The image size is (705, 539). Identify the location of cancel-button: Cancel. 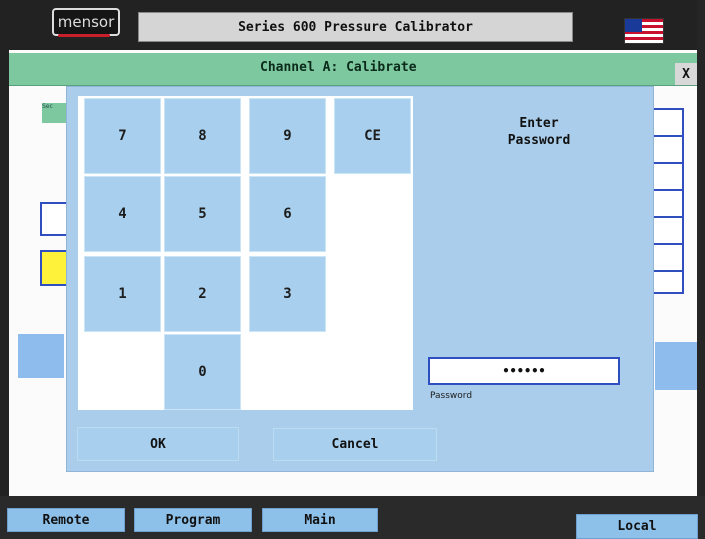
(355, 444).